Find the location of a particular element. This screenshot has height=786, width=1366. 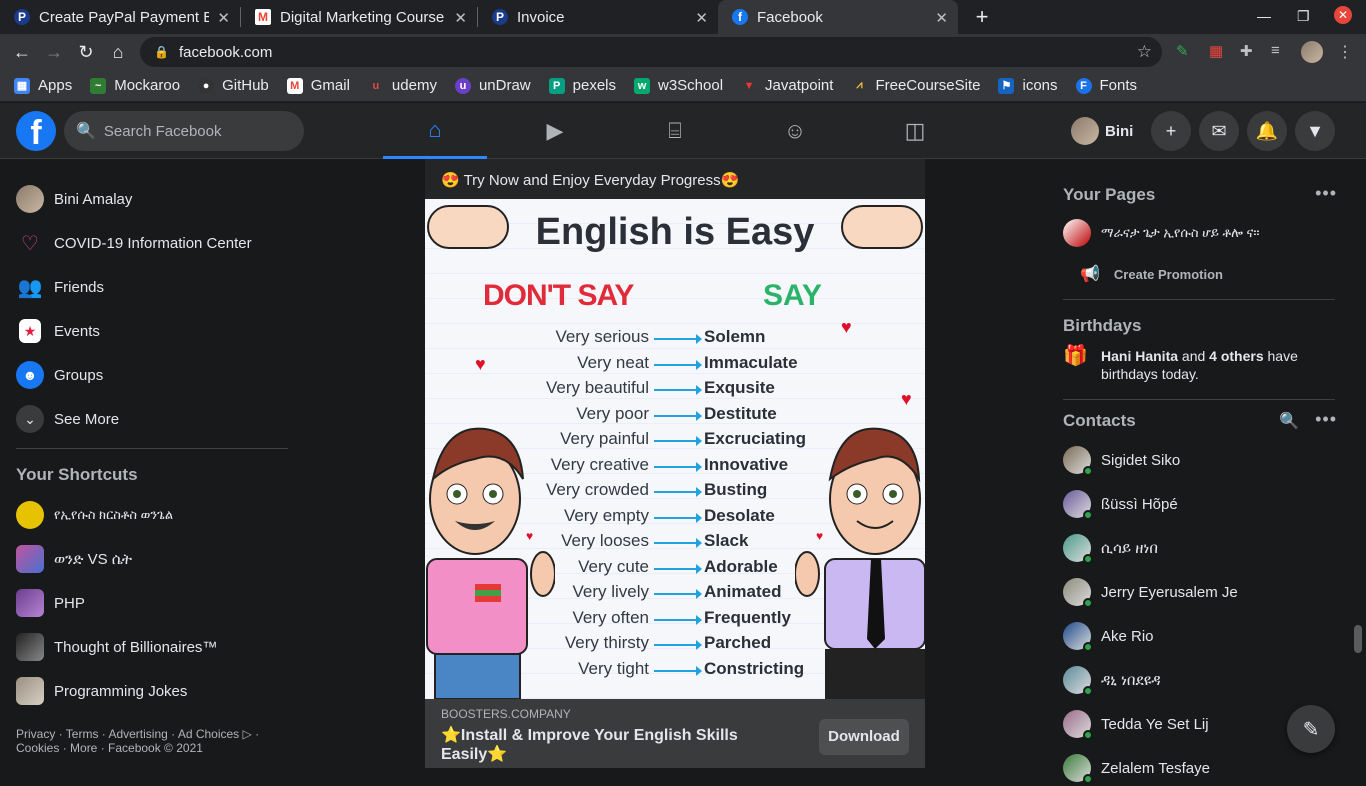

search-input: 🔍 Search Facebook is located at coordinates (184, 131).